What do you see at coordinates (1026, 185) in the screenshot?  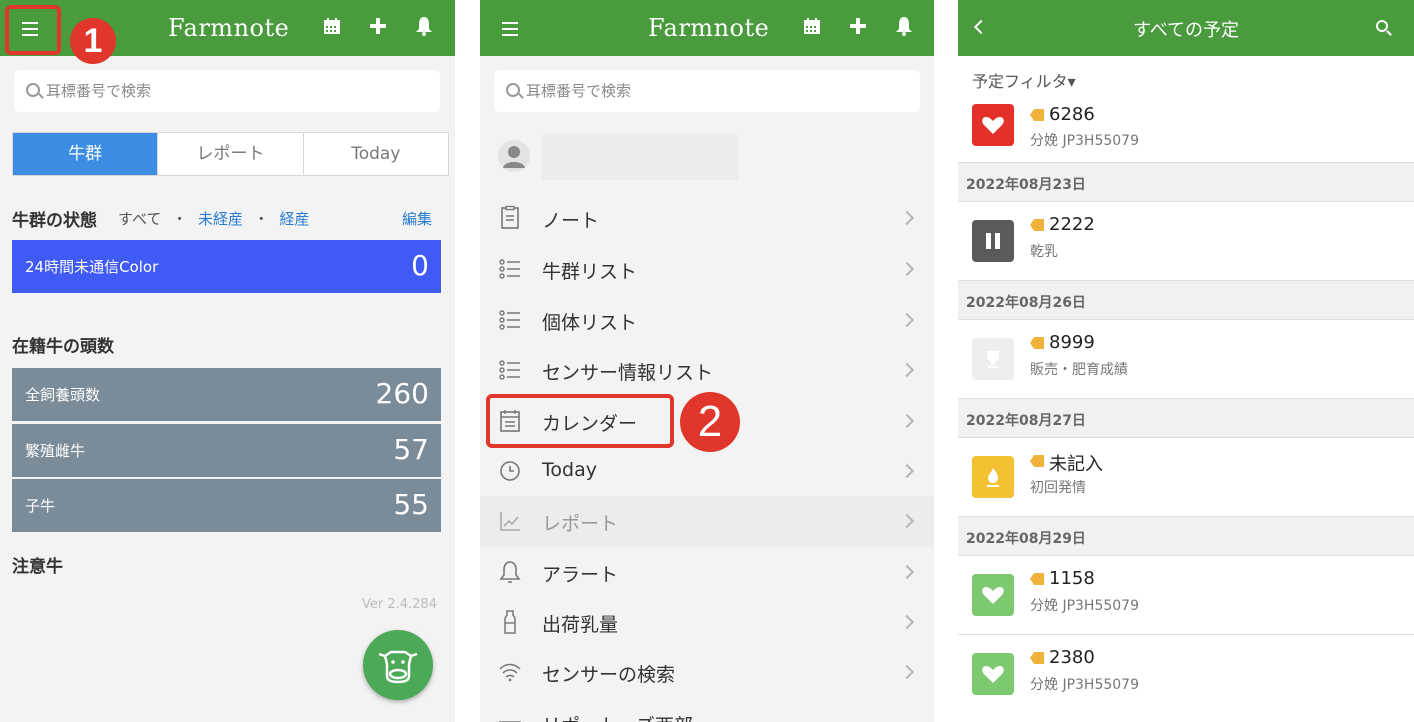 I see `date-label: 2022年08月23日` at bounding box center [1026, 185].